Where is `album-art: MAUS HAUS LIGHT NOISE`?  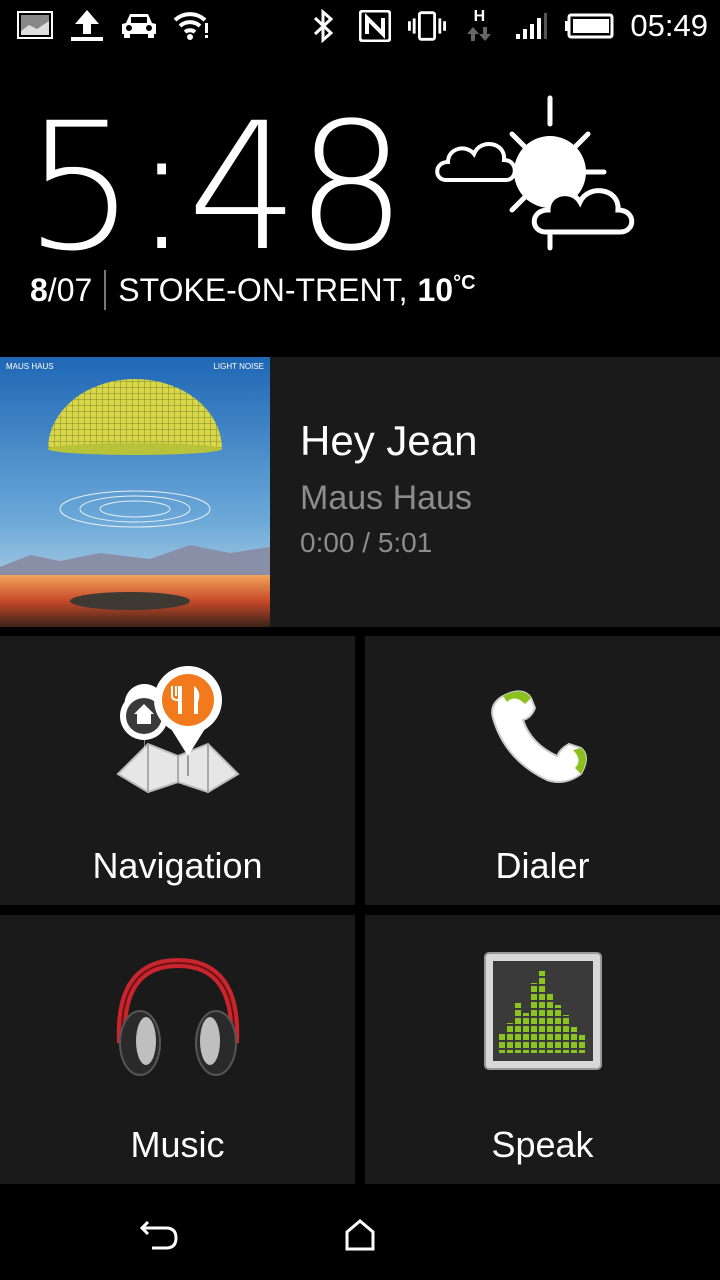 album-art: MAUS HAUS LIGHT NOISE is located at coordinates (135, 492).